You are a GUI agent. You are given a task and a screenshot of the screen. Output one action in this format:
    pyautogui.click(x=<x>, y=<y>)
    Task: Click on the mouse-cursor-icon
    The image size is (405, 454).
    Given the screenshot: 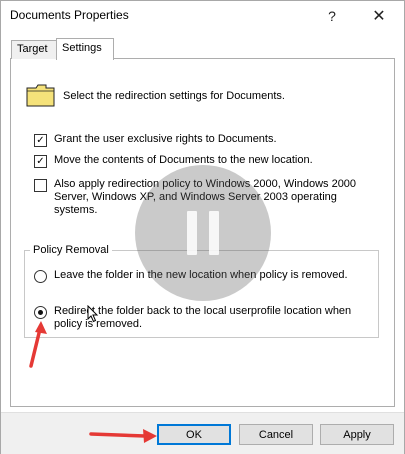 What is the action you would take?
    pyautogui.click(x=93, y=314)
    